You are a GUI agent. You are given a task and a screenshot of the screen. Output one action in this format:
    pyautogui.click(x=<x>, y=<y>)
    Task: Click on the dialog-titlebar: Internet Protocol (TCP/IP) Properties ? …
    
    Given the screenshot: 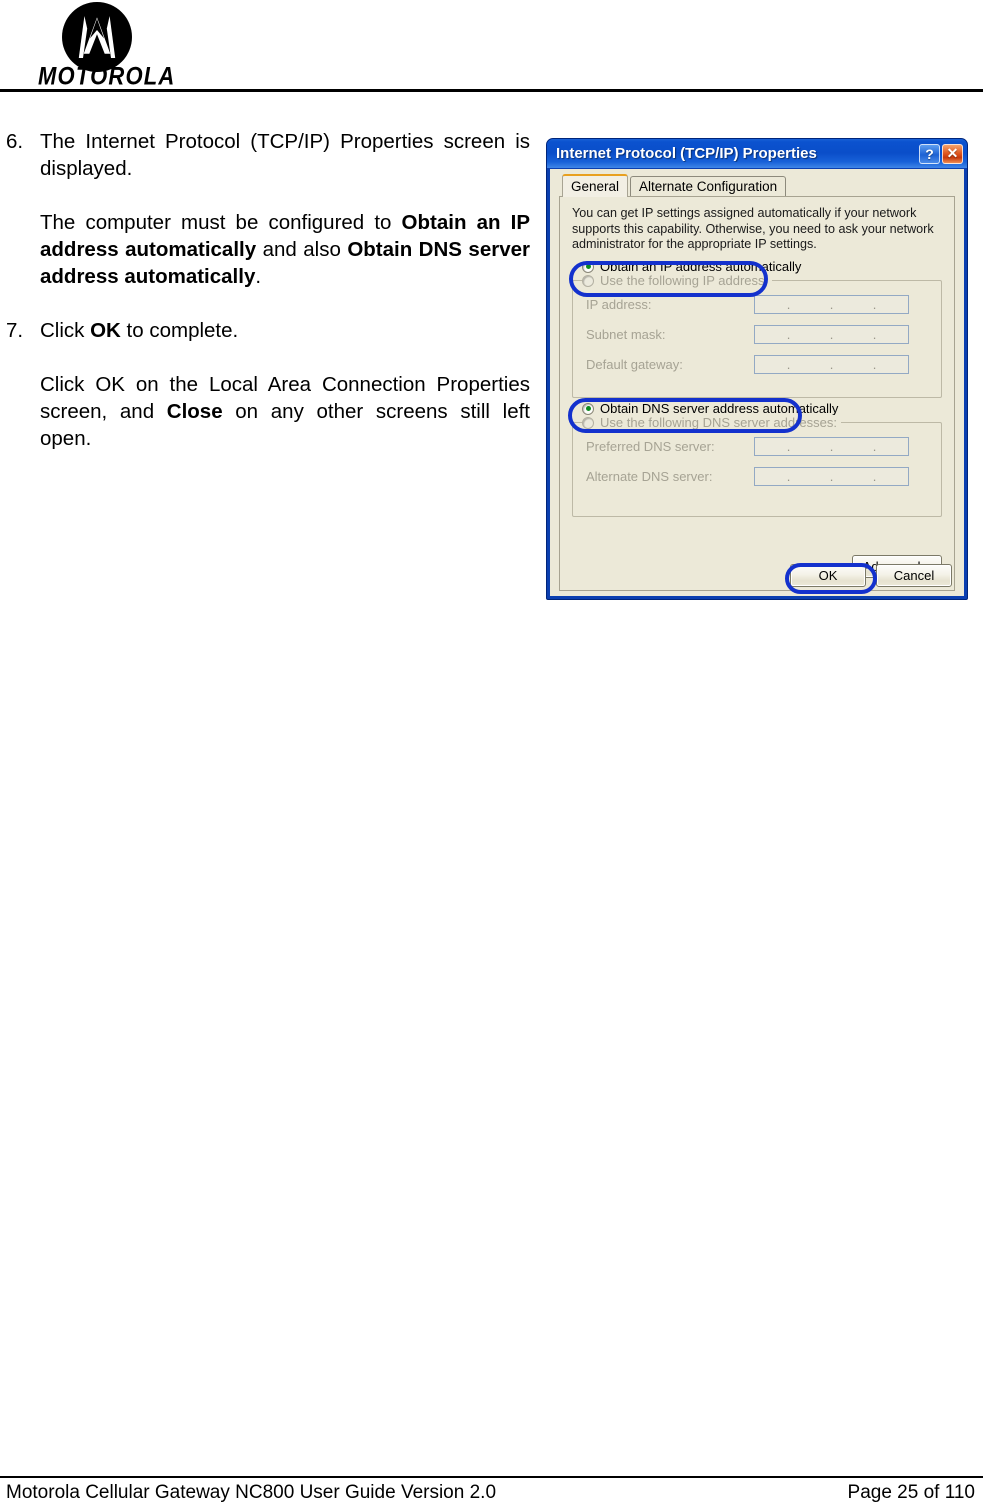 What is the action you would take?
    pyautogui.click(x=757, y=153)
    